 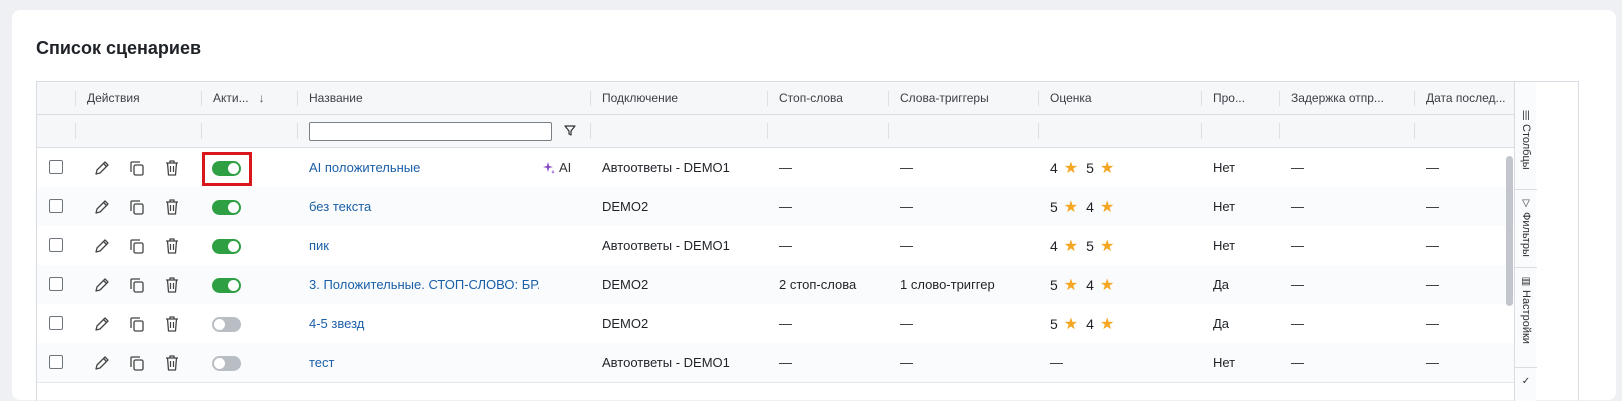 I want to click on scenario-name-link: пик, so click(x=424, y=245).